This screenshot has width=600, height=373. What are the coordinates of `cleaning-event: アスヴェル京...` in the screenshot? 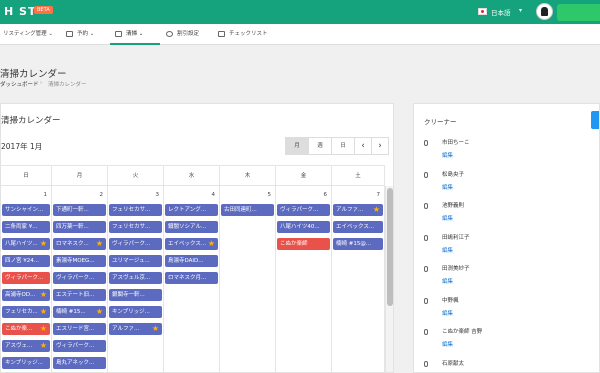 It's located at (135, 278).